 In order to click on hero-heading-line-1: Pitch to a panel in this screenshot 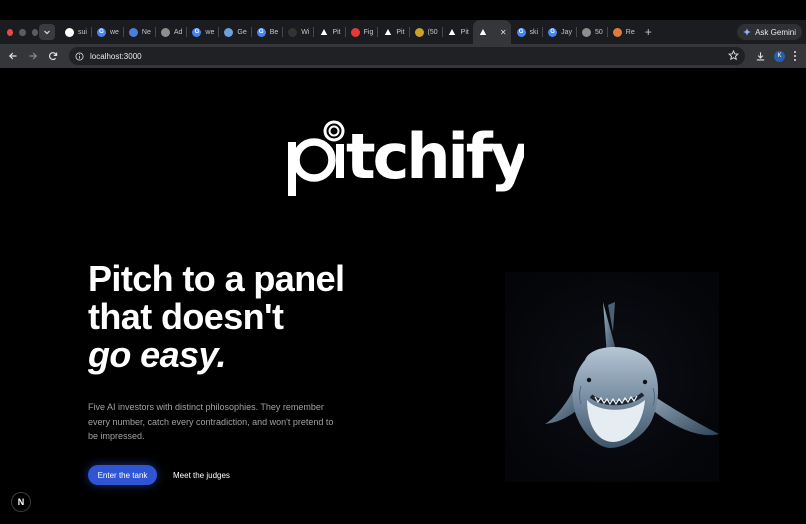, I will do `click(216, 278)`.